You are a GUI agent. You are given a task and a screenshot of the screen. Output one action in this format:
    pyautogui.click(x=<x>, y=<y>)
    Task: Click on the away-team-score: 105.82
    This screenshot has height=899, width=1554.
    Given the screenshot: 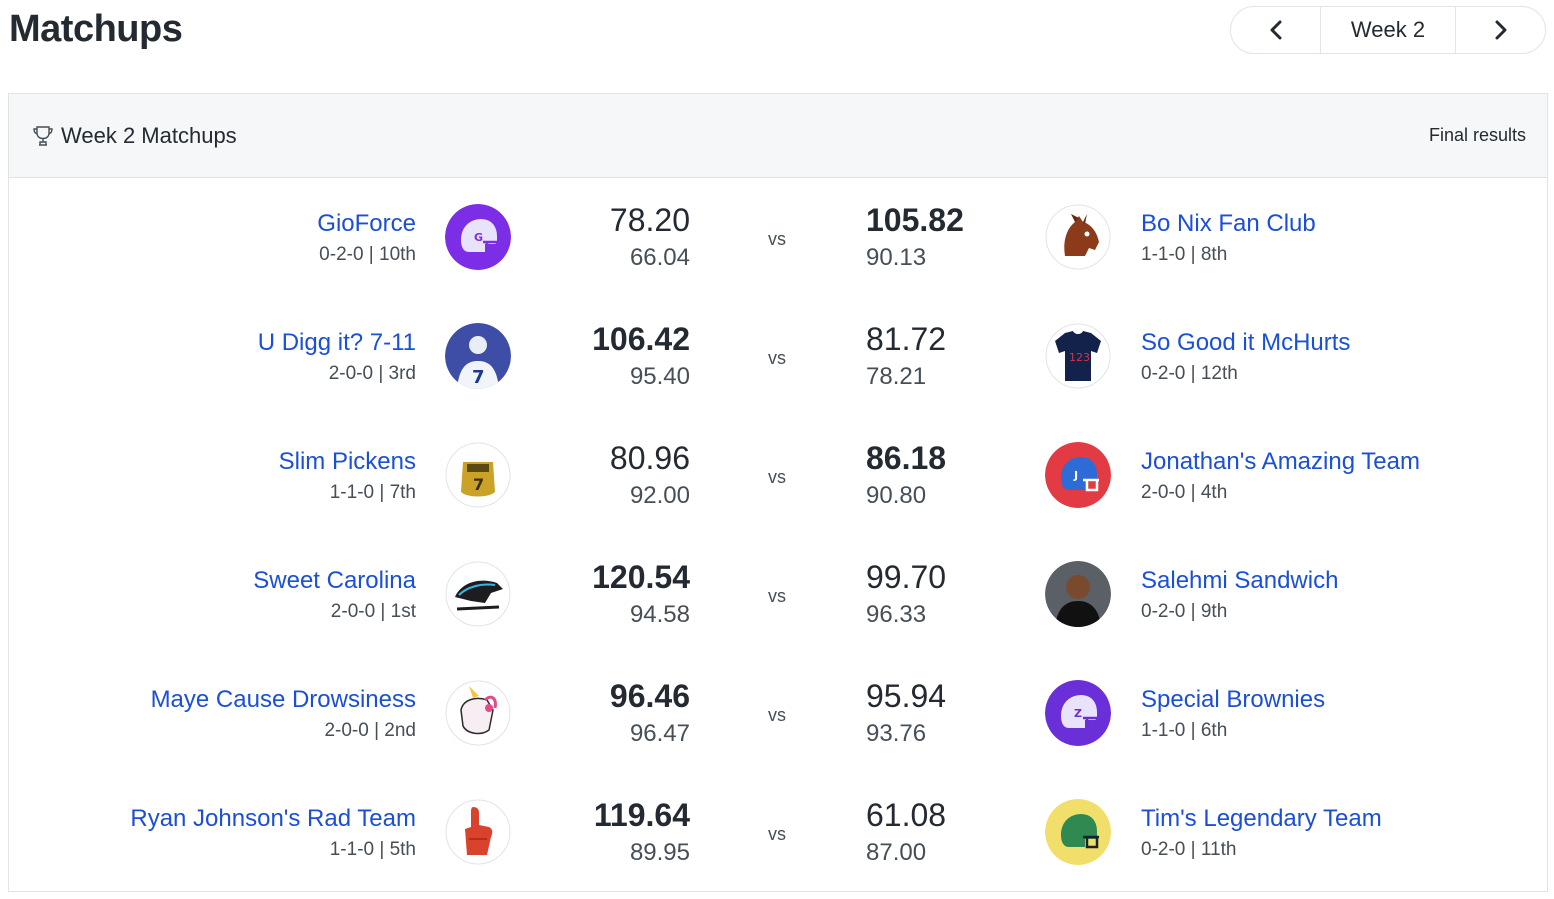 What is the action you would take?
    pyautogui.click(x=915, y=220)
    